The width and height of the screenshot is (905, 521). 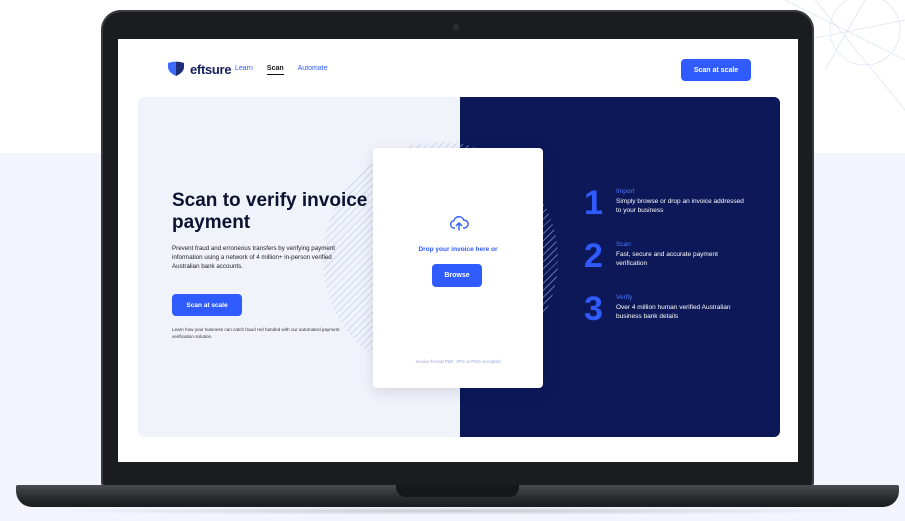 I want to click on nav-scan-at-scale-button: Scan at scale, so click(x=716, y=70).